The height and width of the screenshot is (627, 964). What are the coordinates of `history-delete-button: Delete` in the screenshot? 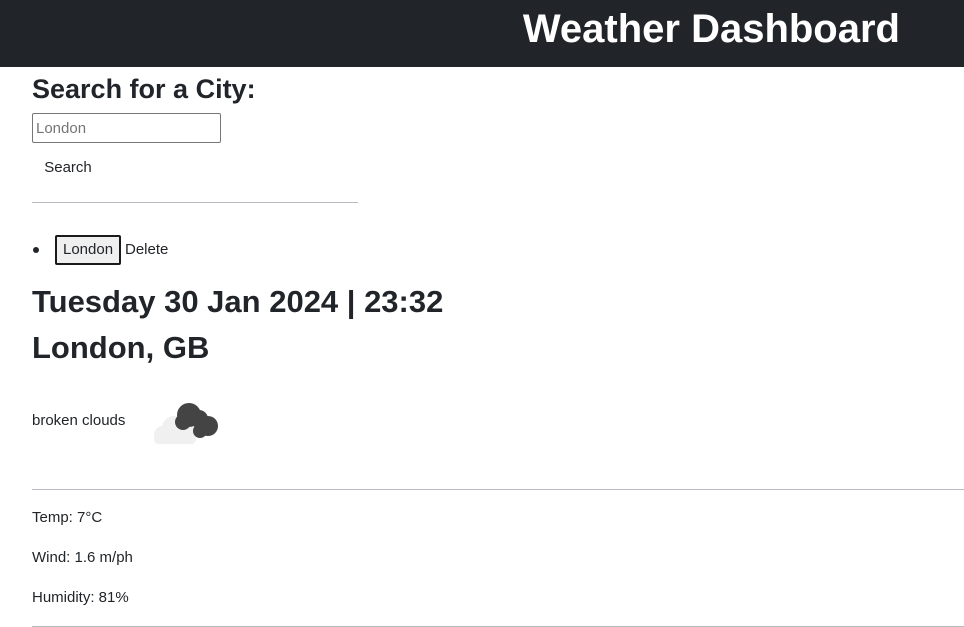 It's located at (146, 250).